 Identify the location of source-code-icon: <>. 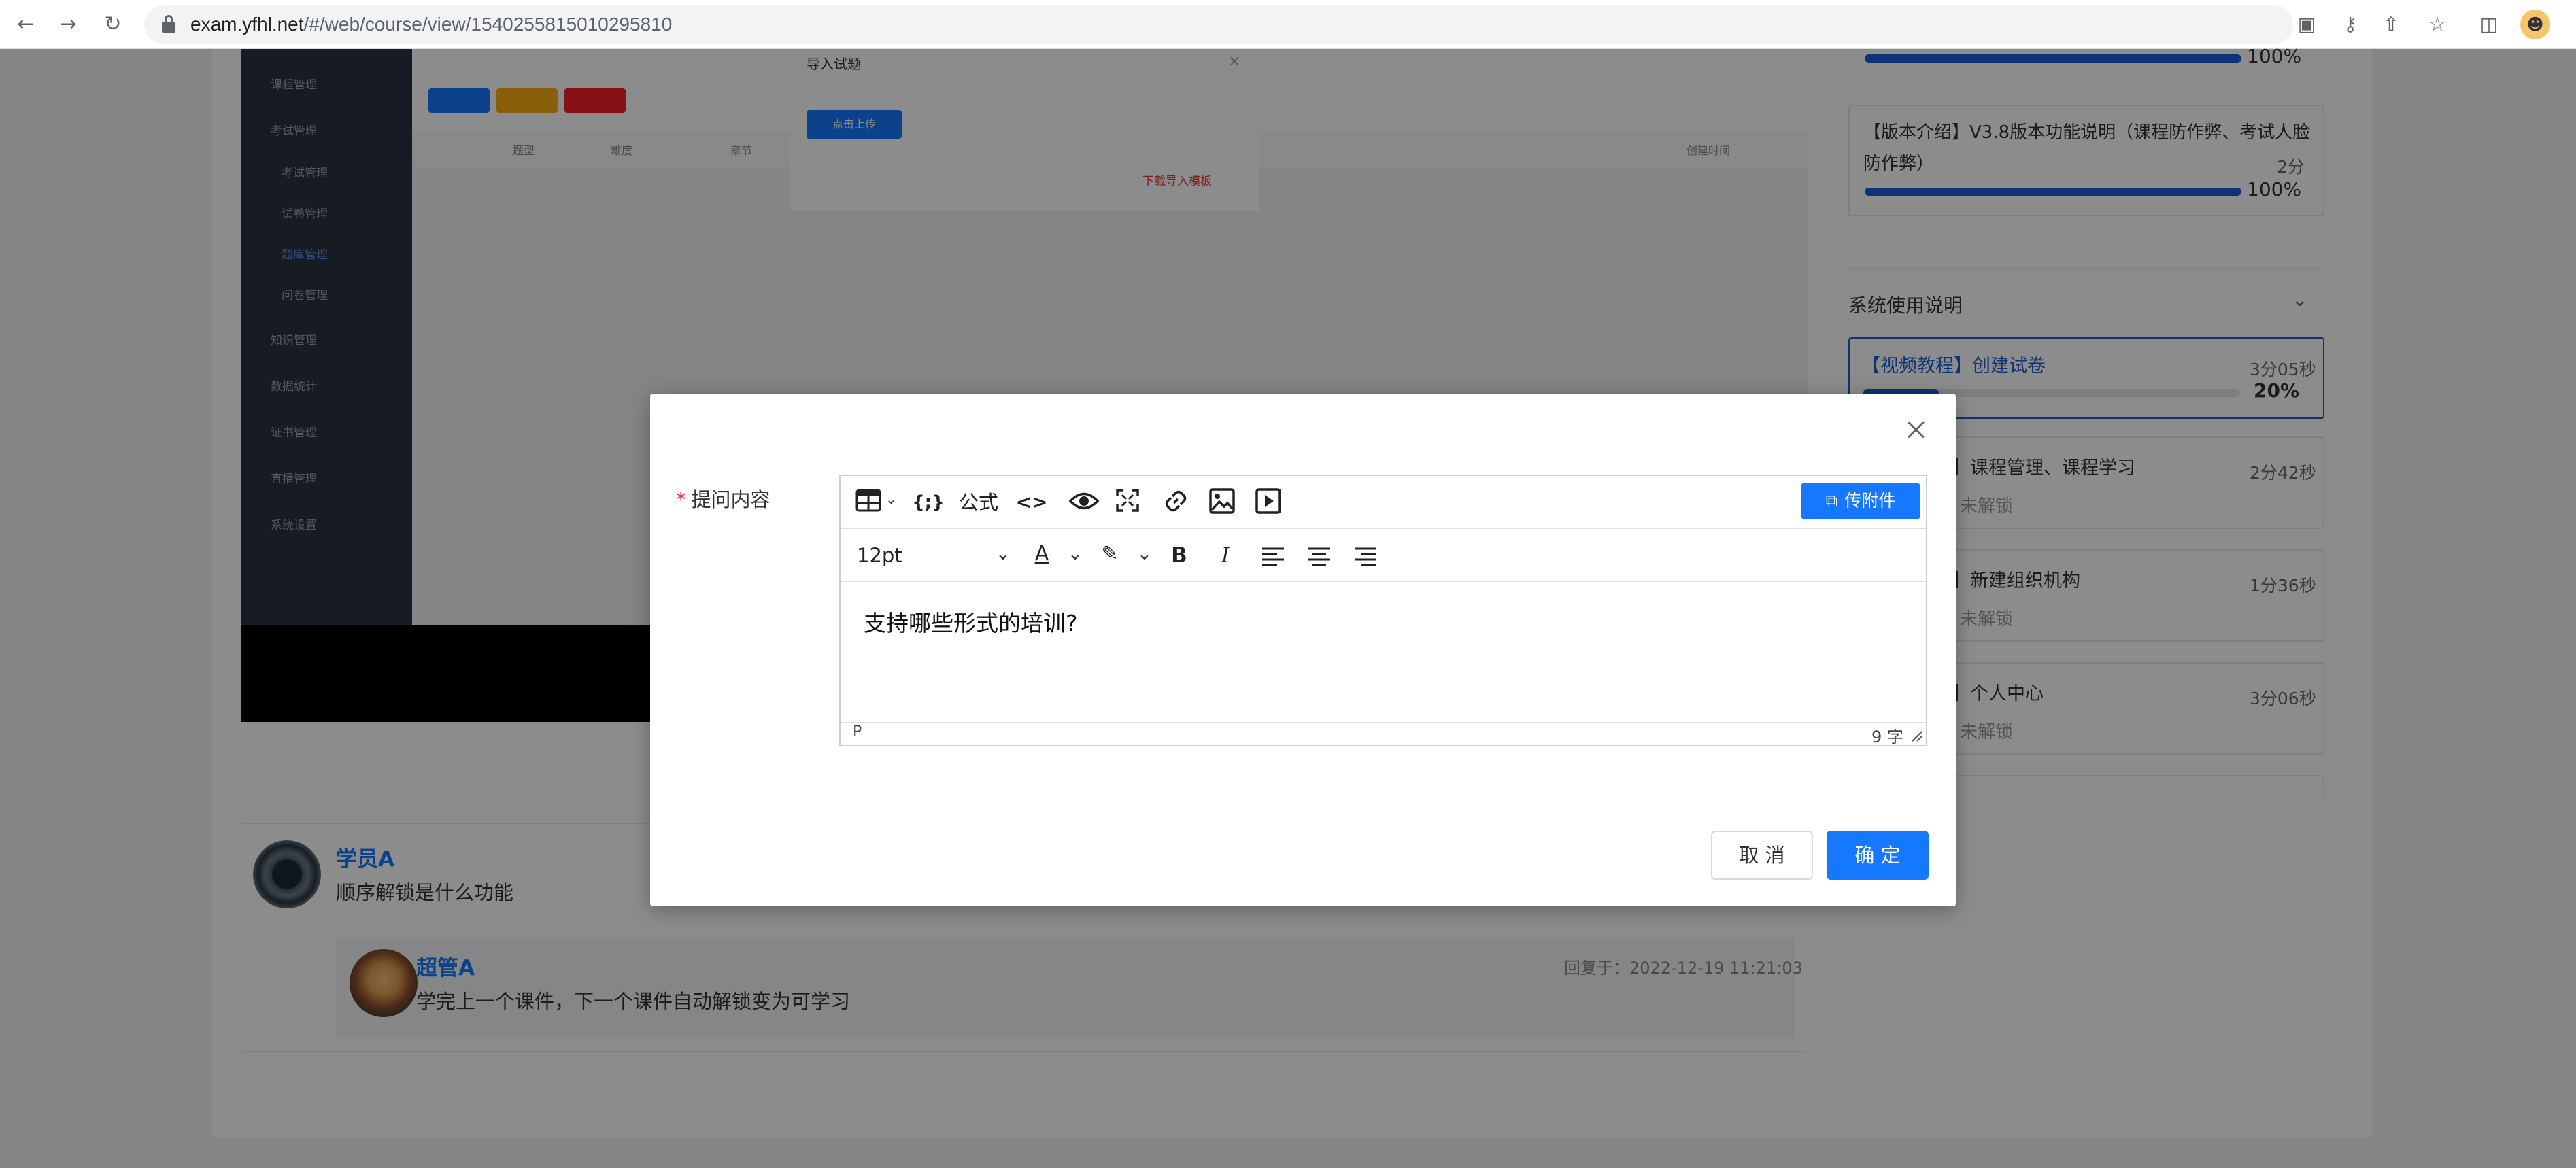
(1032, 502).